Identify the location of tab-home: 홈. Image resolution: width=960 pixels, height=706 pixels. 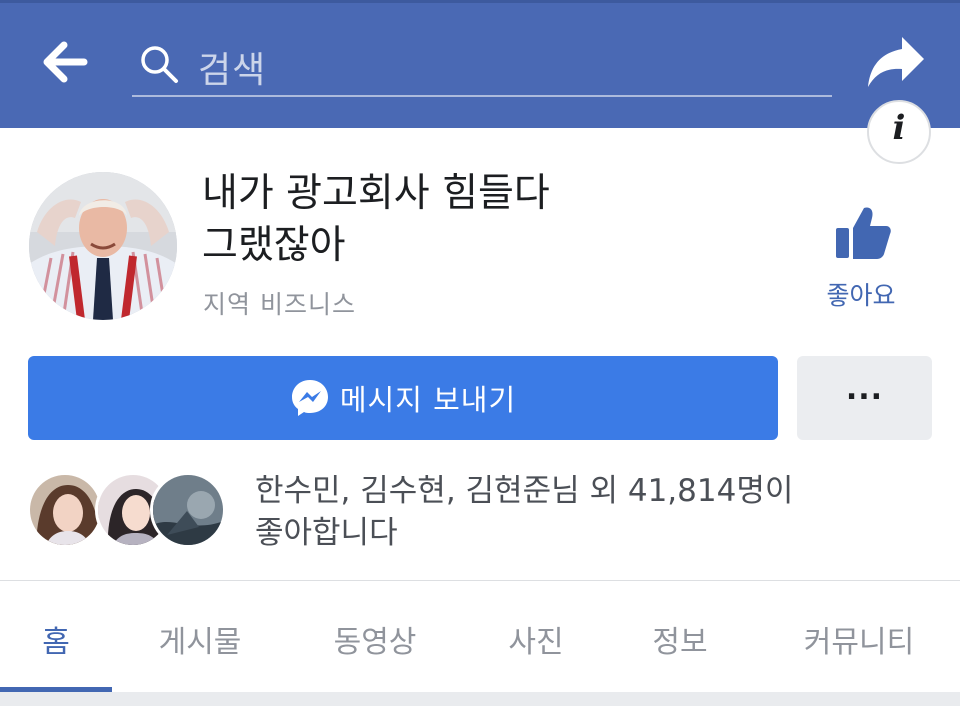
(56, 636).